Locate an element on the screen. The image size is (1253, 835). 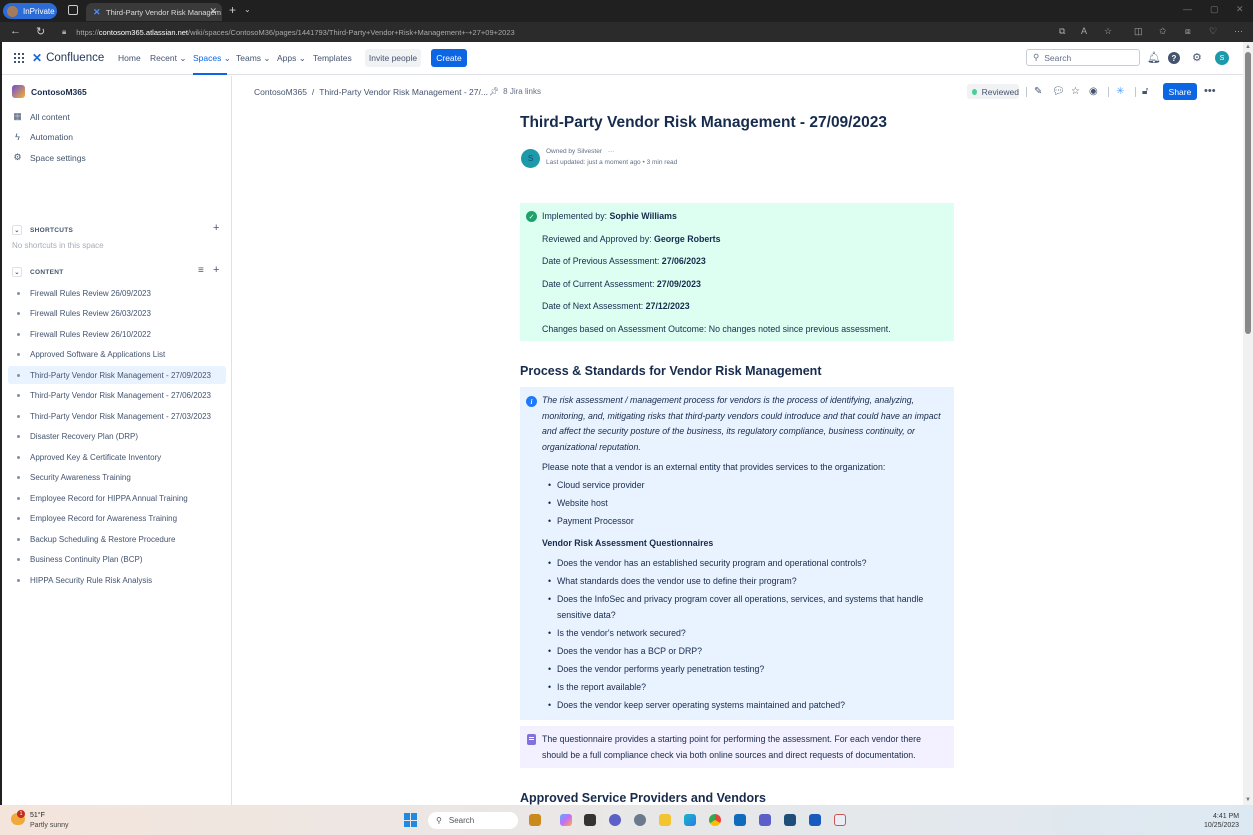
inprivate-profile-button: InPrivate is located at coordinates (30, 11).